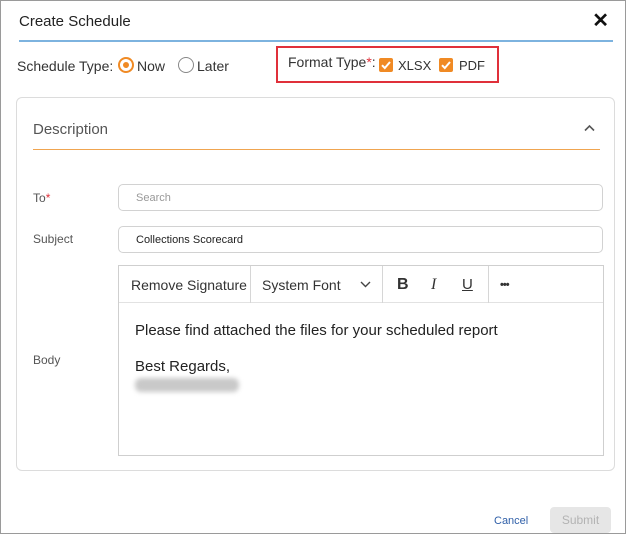 This screenshot has width=626, height=534. I want to click on chevron-down-icon, so click(365, 284).